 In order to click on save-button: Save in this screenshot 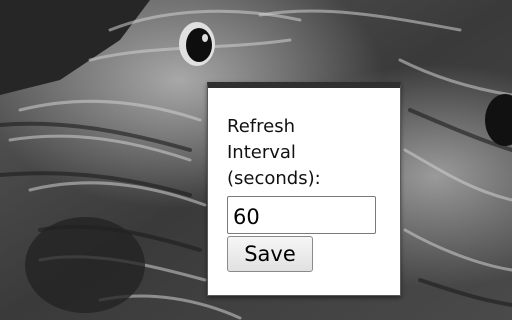, I will do `click(270, 254)`.